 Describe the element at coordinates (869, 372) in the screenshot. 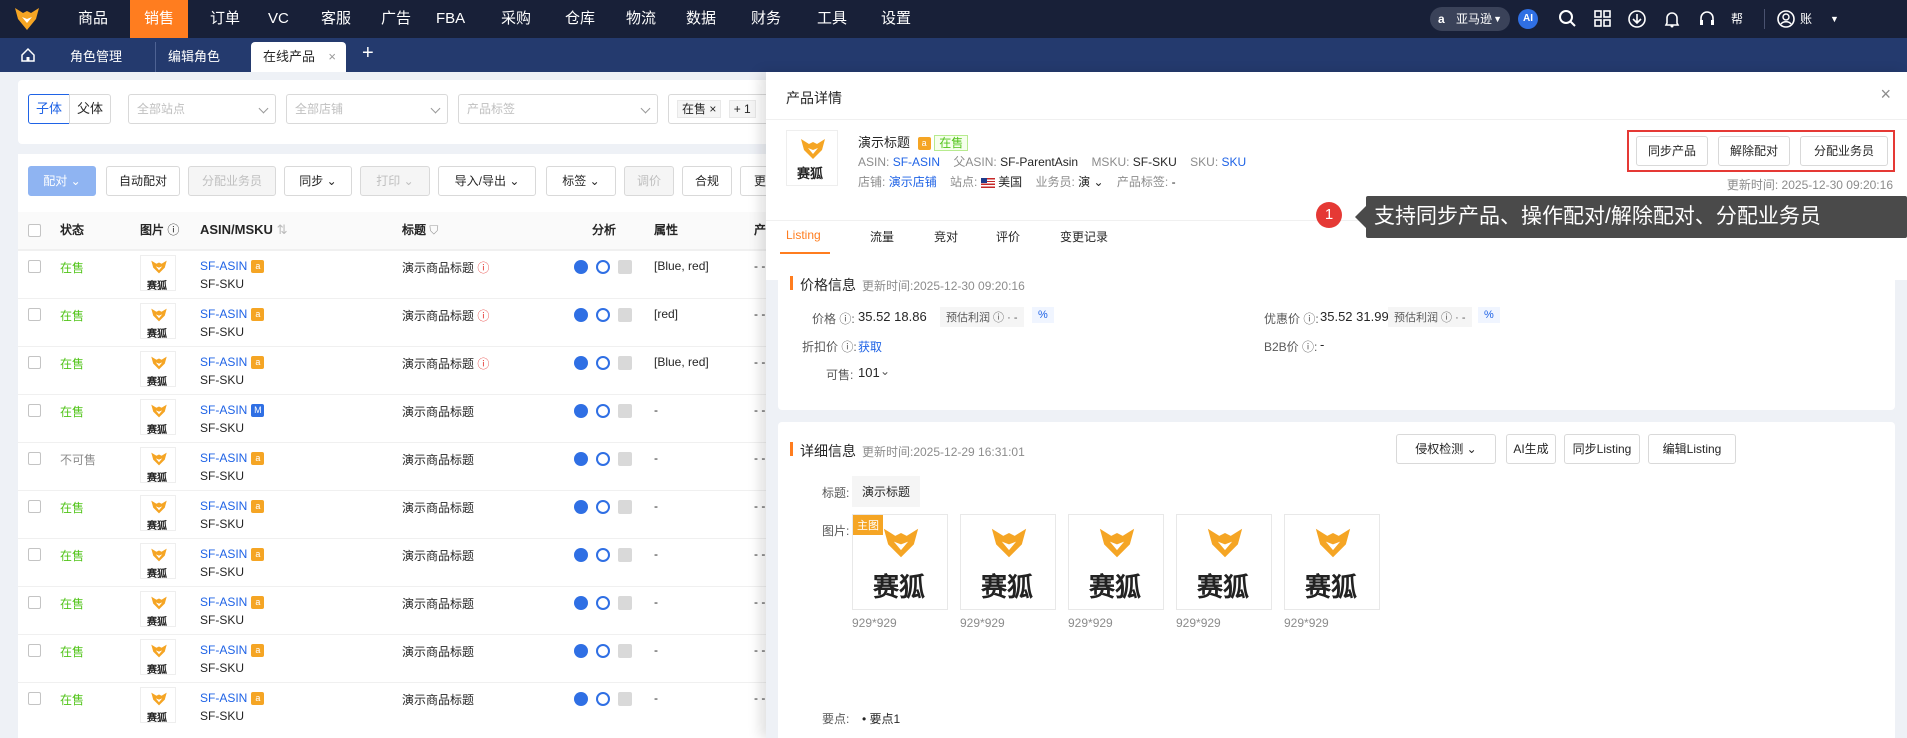

I see `available-value: 101` at that location.